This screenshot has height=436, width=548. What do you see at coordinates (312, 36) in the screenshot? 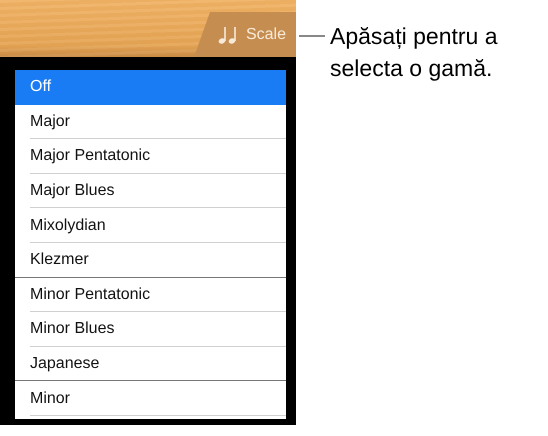
I see `leader-line` at bounding box center [312, 36].